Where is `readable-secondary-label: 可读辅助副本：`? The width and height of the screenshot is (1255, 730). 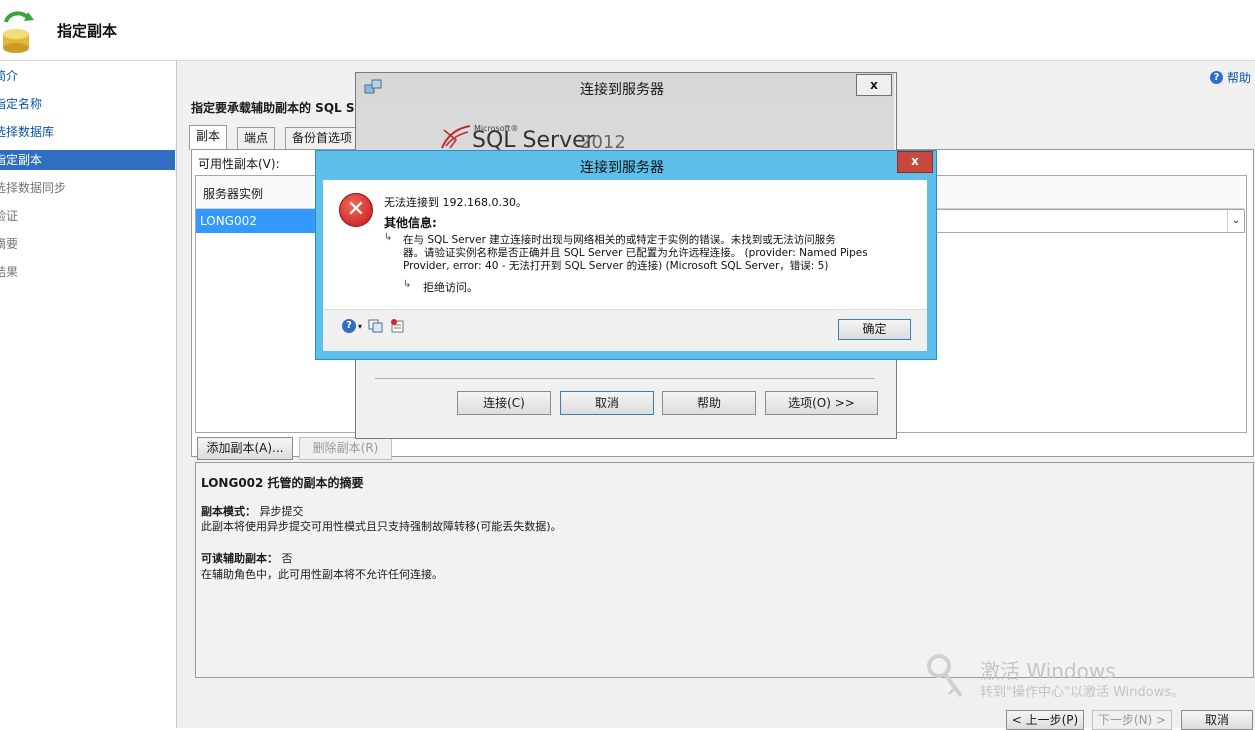 readable-secondary-label: 可读辅助副本： is located at coordinates (239, 558).